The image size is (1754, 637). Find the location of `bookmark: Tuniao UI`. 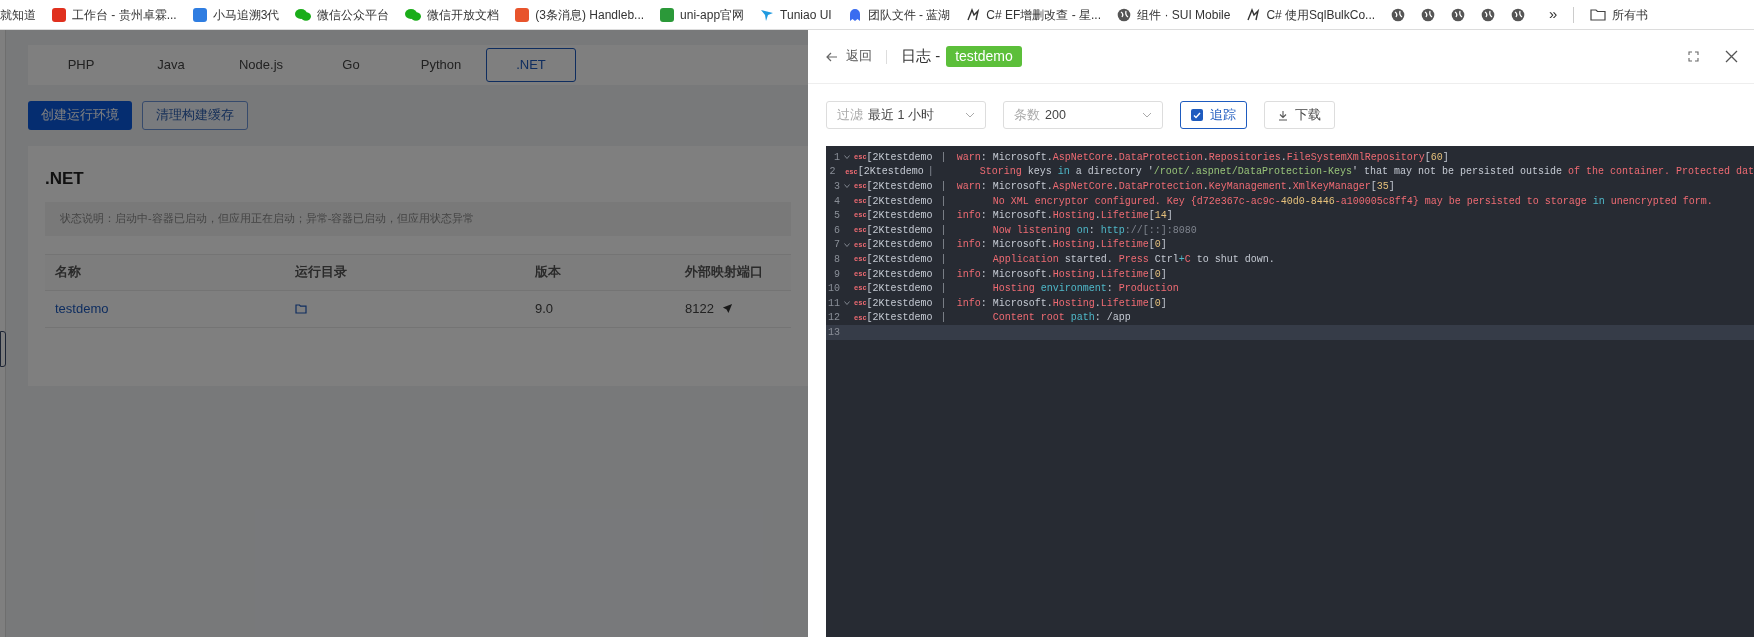

bookmark: Tuniao UI is located at coordinates (796, 14).